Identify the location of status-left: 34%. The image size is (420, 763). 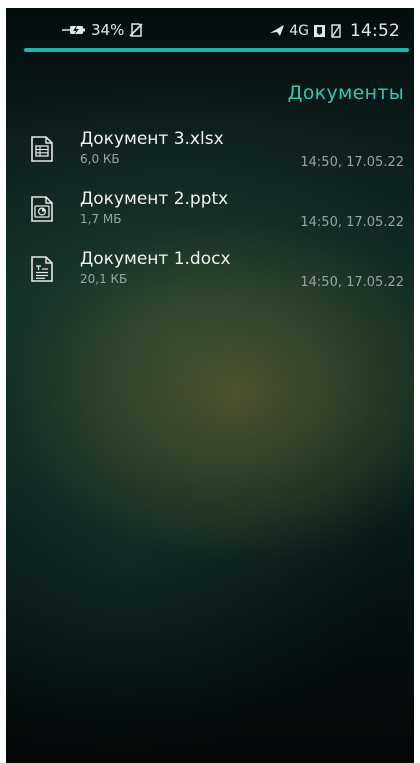
(102, 30).